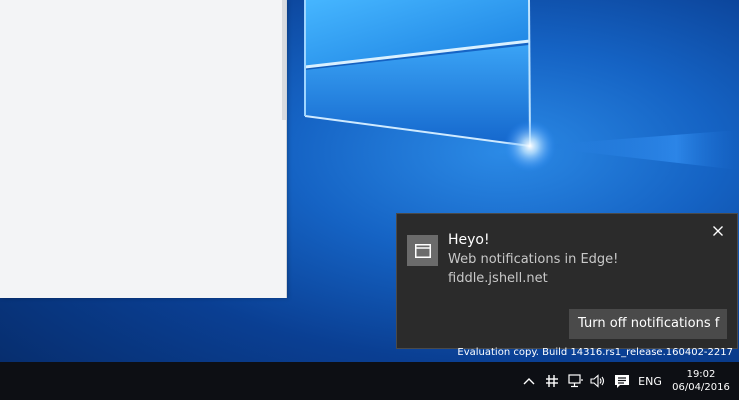 Image resolution: width=739 pixels, height=400 pixels. What do you see at coordinates (648, 324) in the screenshot?
I see `turn-off-notifications-button: Turn off notifications f` at bounding box center [648, 324].